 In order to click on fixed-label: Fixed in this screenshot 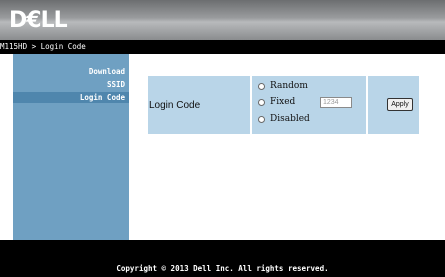, I will do `click(283, 102)`.